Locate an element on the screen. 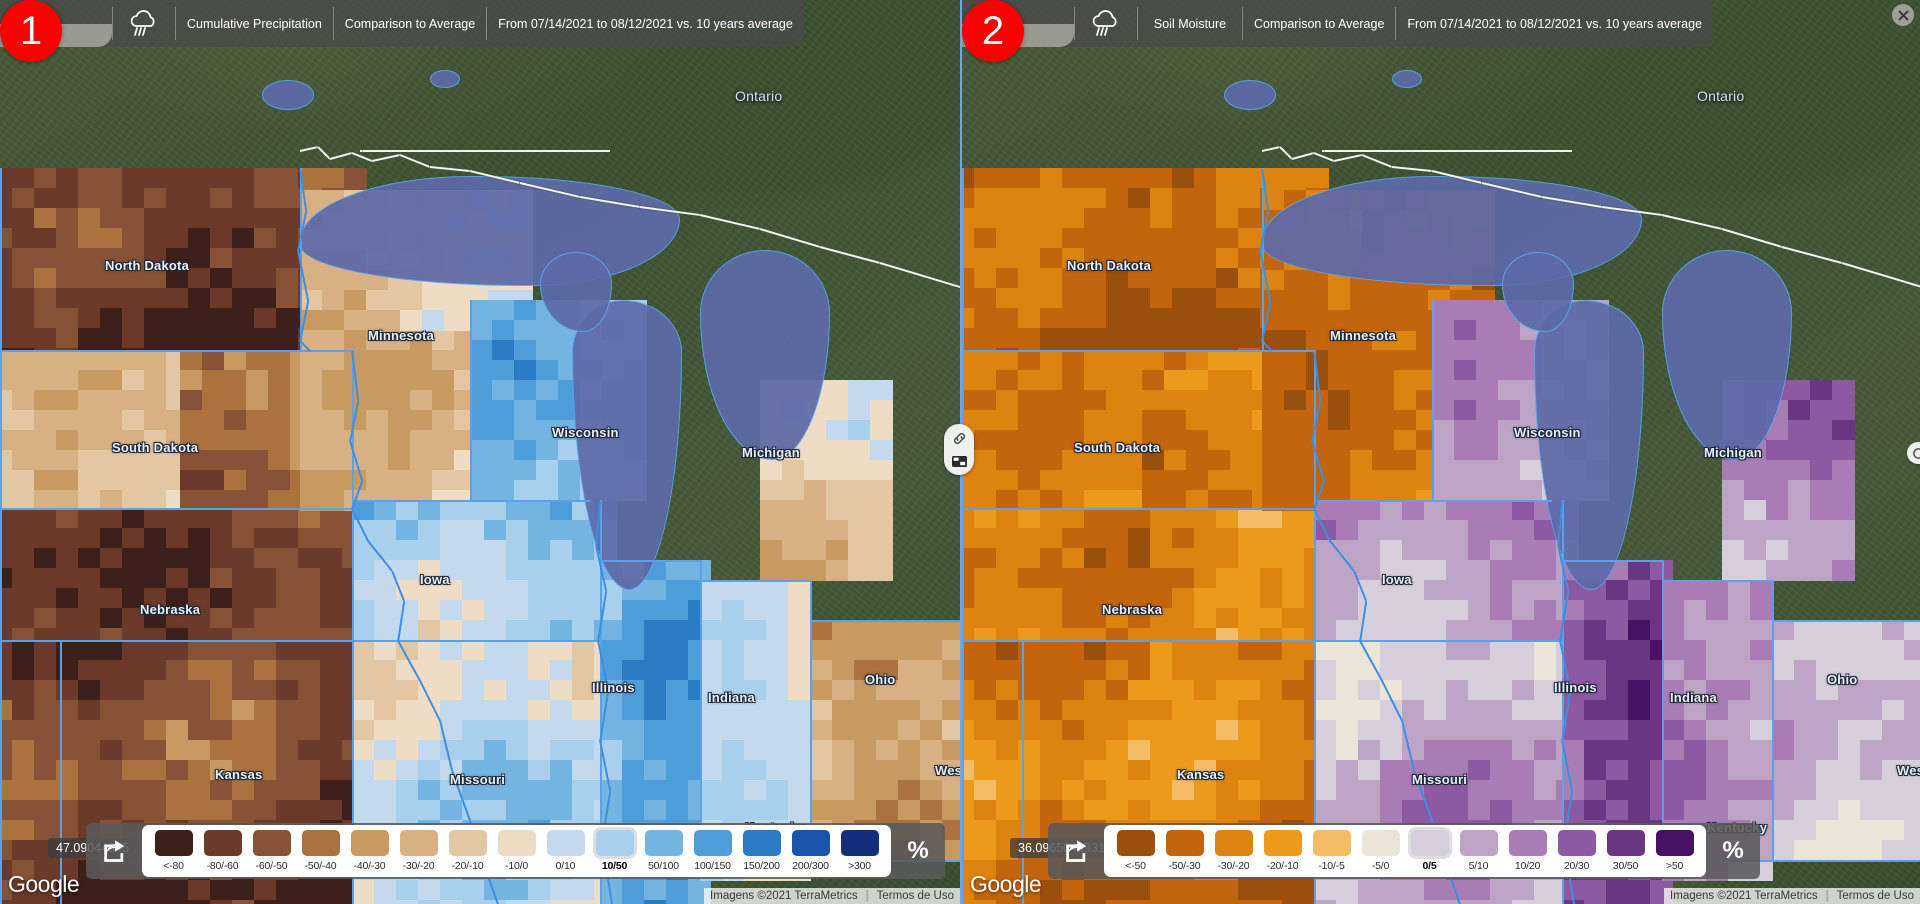 The height and width of the screenshot is (904, 1920). legend-item: -5/0 is located at coordinates (1380, 851).